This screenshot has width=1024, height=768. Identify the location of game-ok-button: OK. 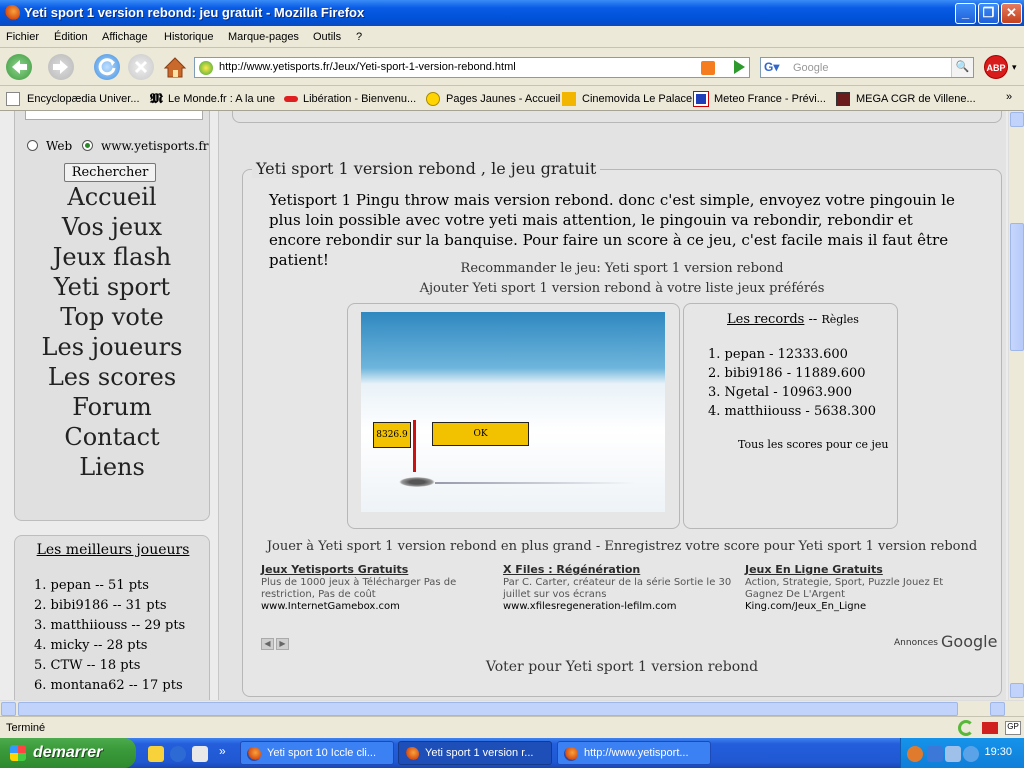
(480, 434).